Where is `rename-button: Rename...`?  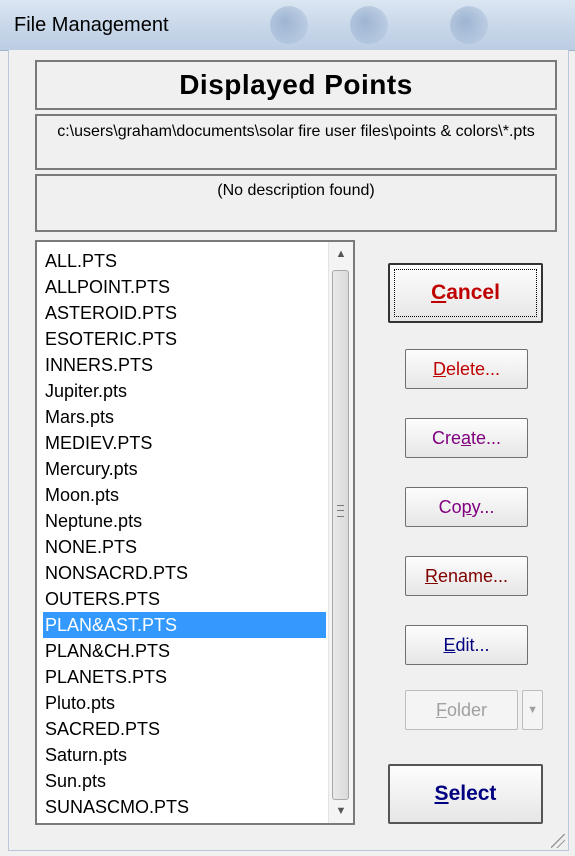
rename-button: Rename... is located at coordinates (466, 576).